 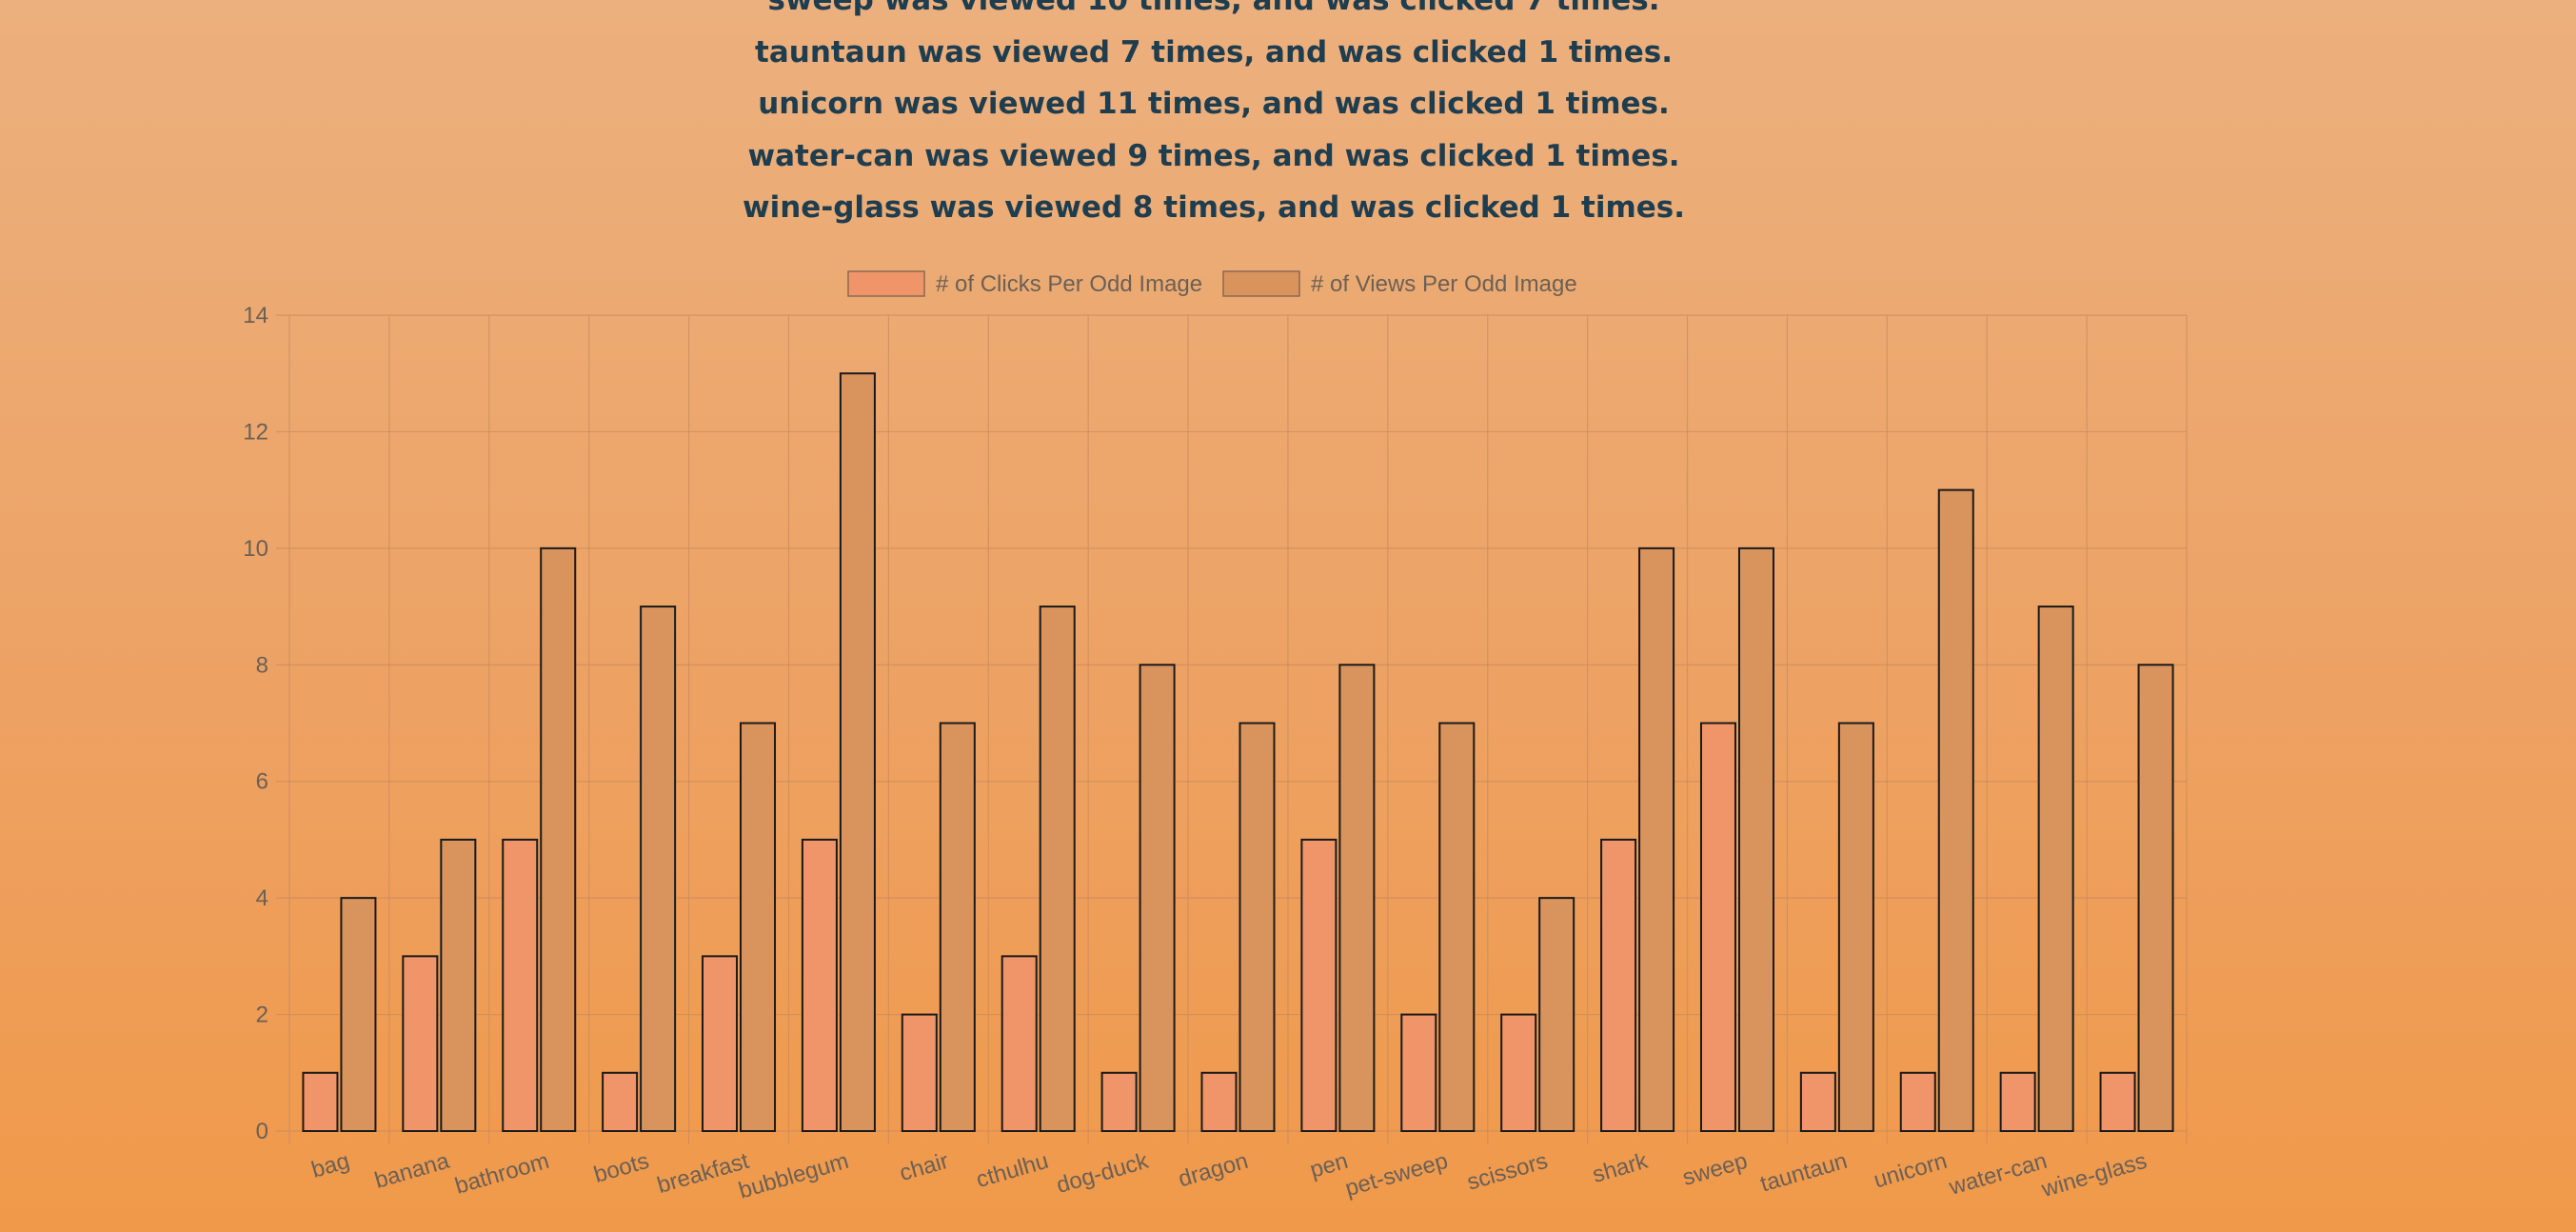 What do you see at coordinates (621, 1168) in the screenshot?
I see `x-tick-label: boots` at bounding box center [621, 1168].